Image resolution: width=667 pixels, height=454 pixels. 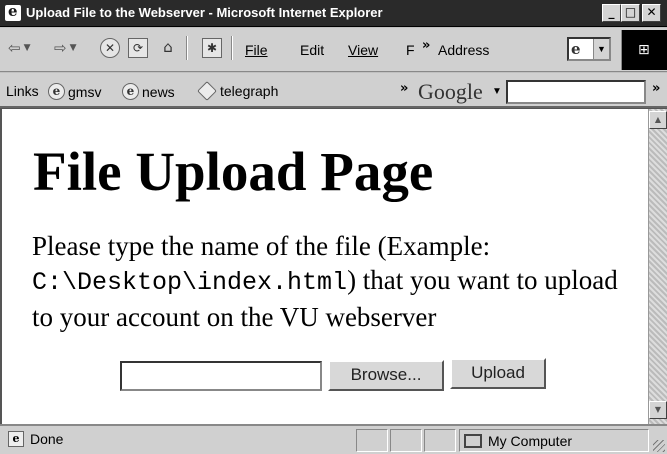 I want to click on maximize-button: □, so click(x=630, y=13).